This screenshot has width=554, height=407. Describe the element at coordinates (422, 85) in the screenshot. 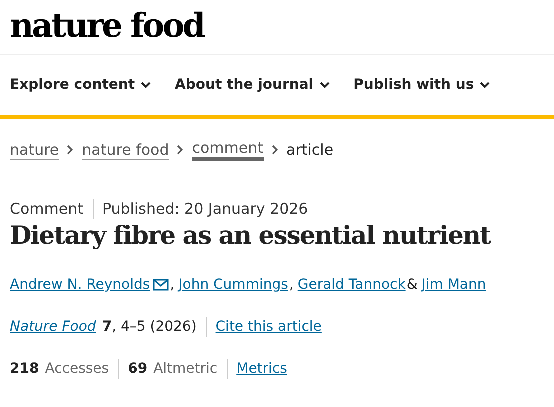

I see `nav-menu-item: Publish with us` at that location.